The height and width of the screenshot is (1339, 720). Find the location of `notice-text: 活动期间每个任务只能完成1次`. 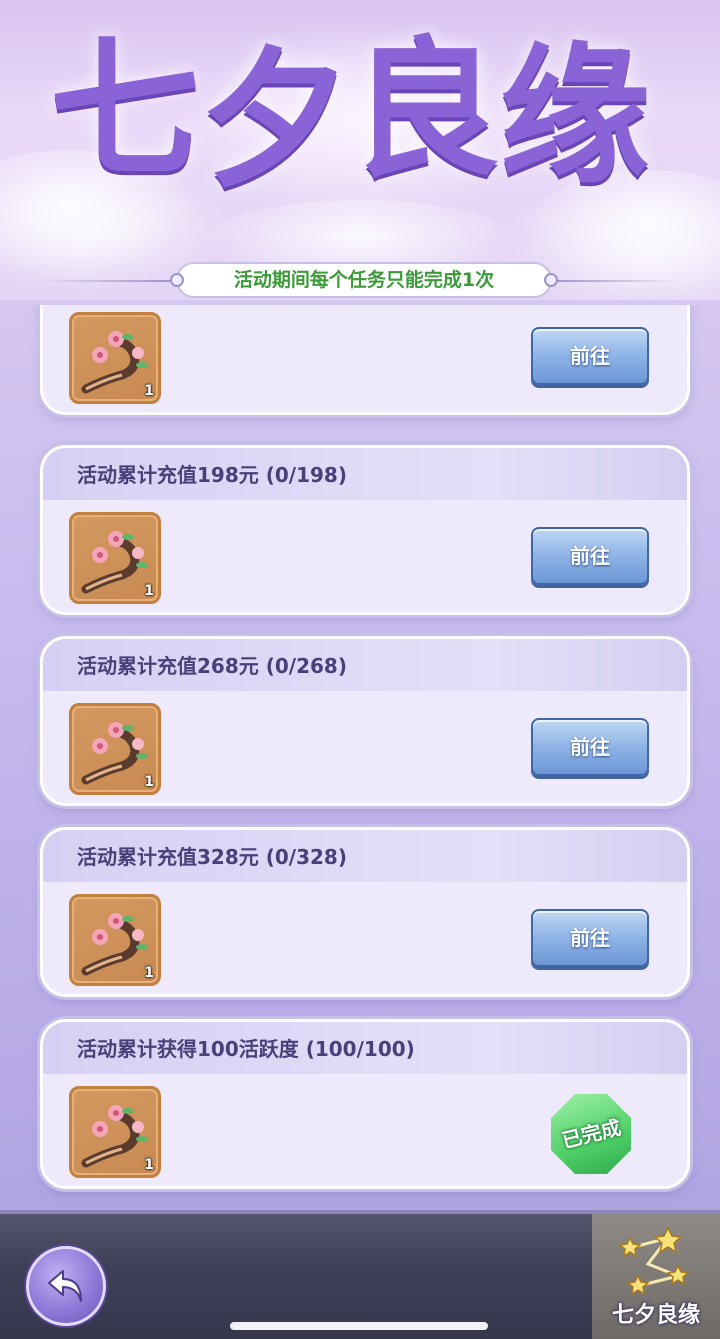

notice-text: 活动期间每个任务只能完成1次 is located at coordinates (364, 280).